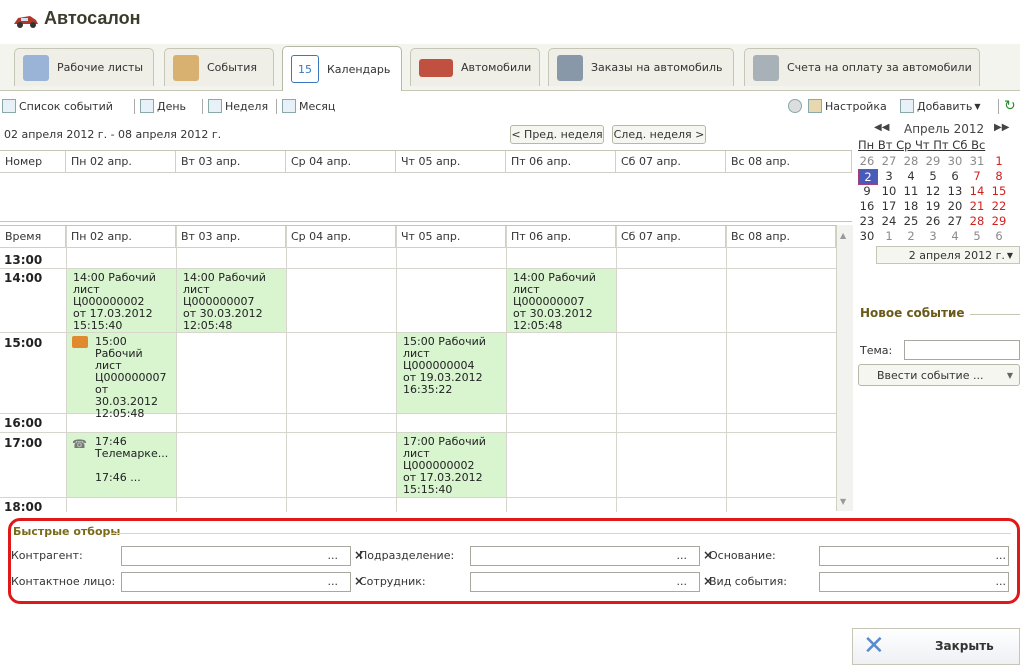 This screenshot has width=1020, height=665. Describe the element at coordinates (844, 368) in the screenshot. I see `vertical-scrollbar: ▲ ▼` at that location.